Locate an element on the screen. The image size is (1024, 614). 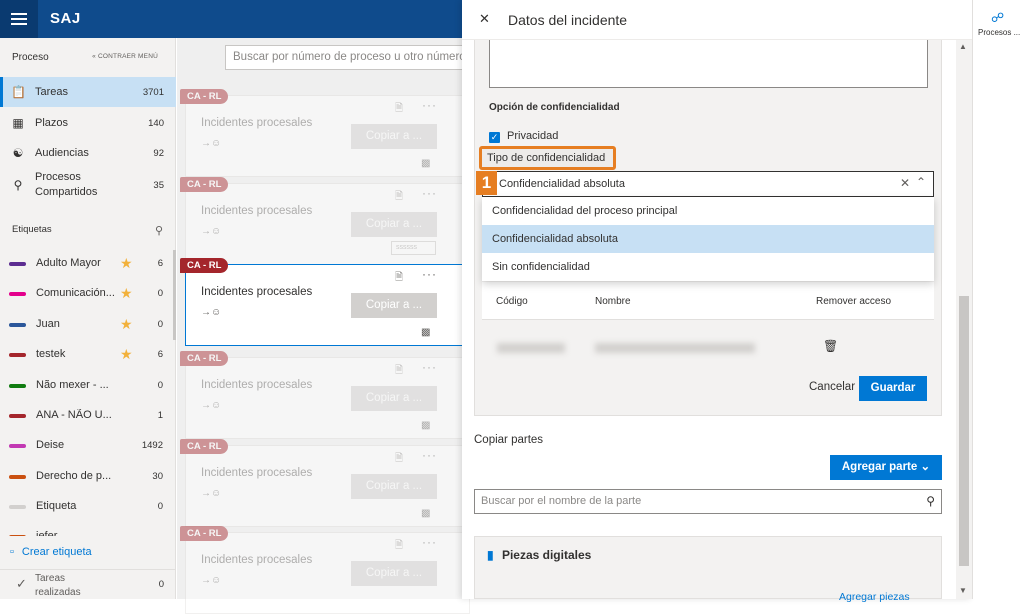
tag-item: jefer is located at coordinates (88, 529).